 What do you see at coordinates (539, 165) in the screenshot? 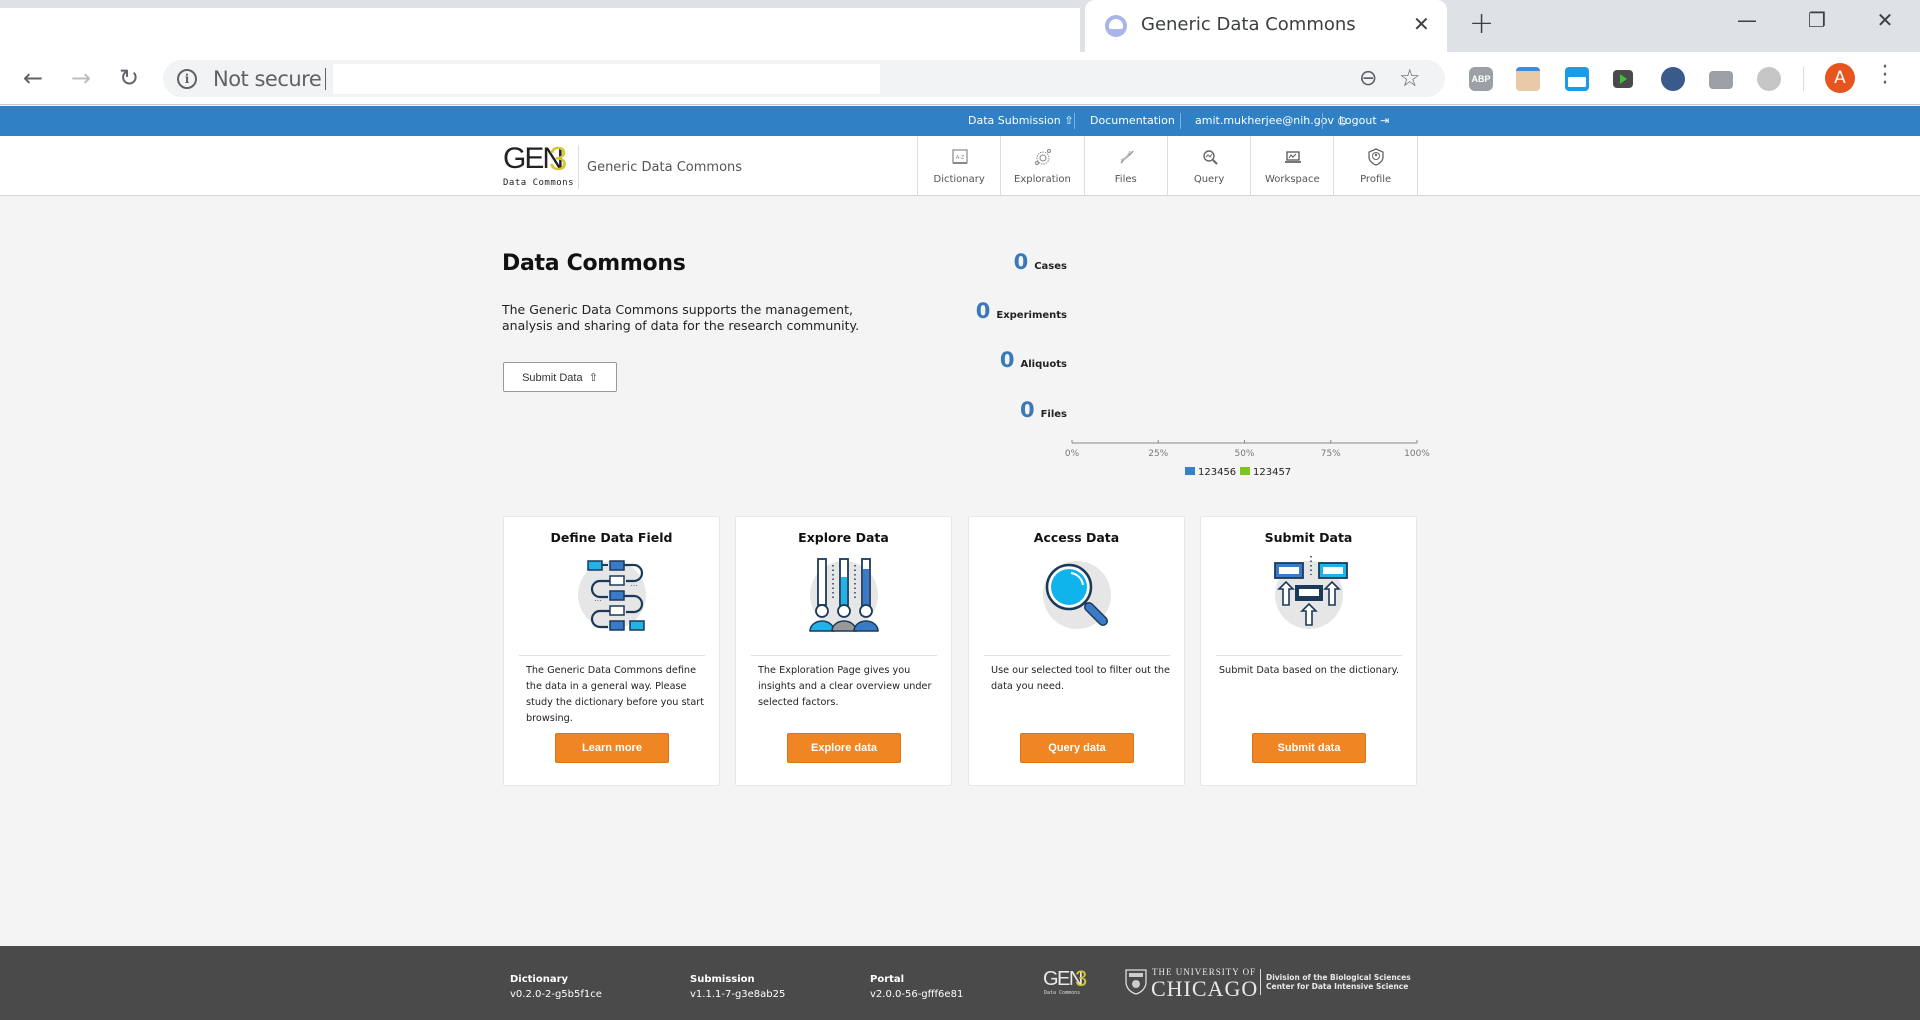
I see `gen3-logo: GEN 3 Data Commons` at bounding box center [539, 165].